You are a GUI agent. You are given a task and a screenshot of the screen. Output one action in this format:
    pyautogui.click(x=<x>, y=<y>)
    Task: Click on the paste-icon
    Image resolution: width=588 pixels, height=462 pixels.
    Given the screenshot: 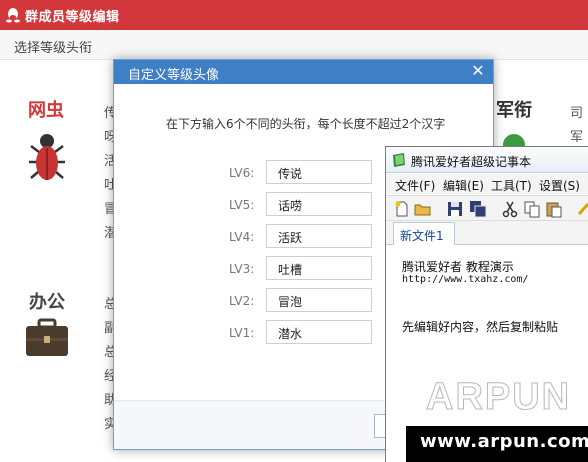 What is the action you would take?
    pyautogui.click(x=554, y=209)
    